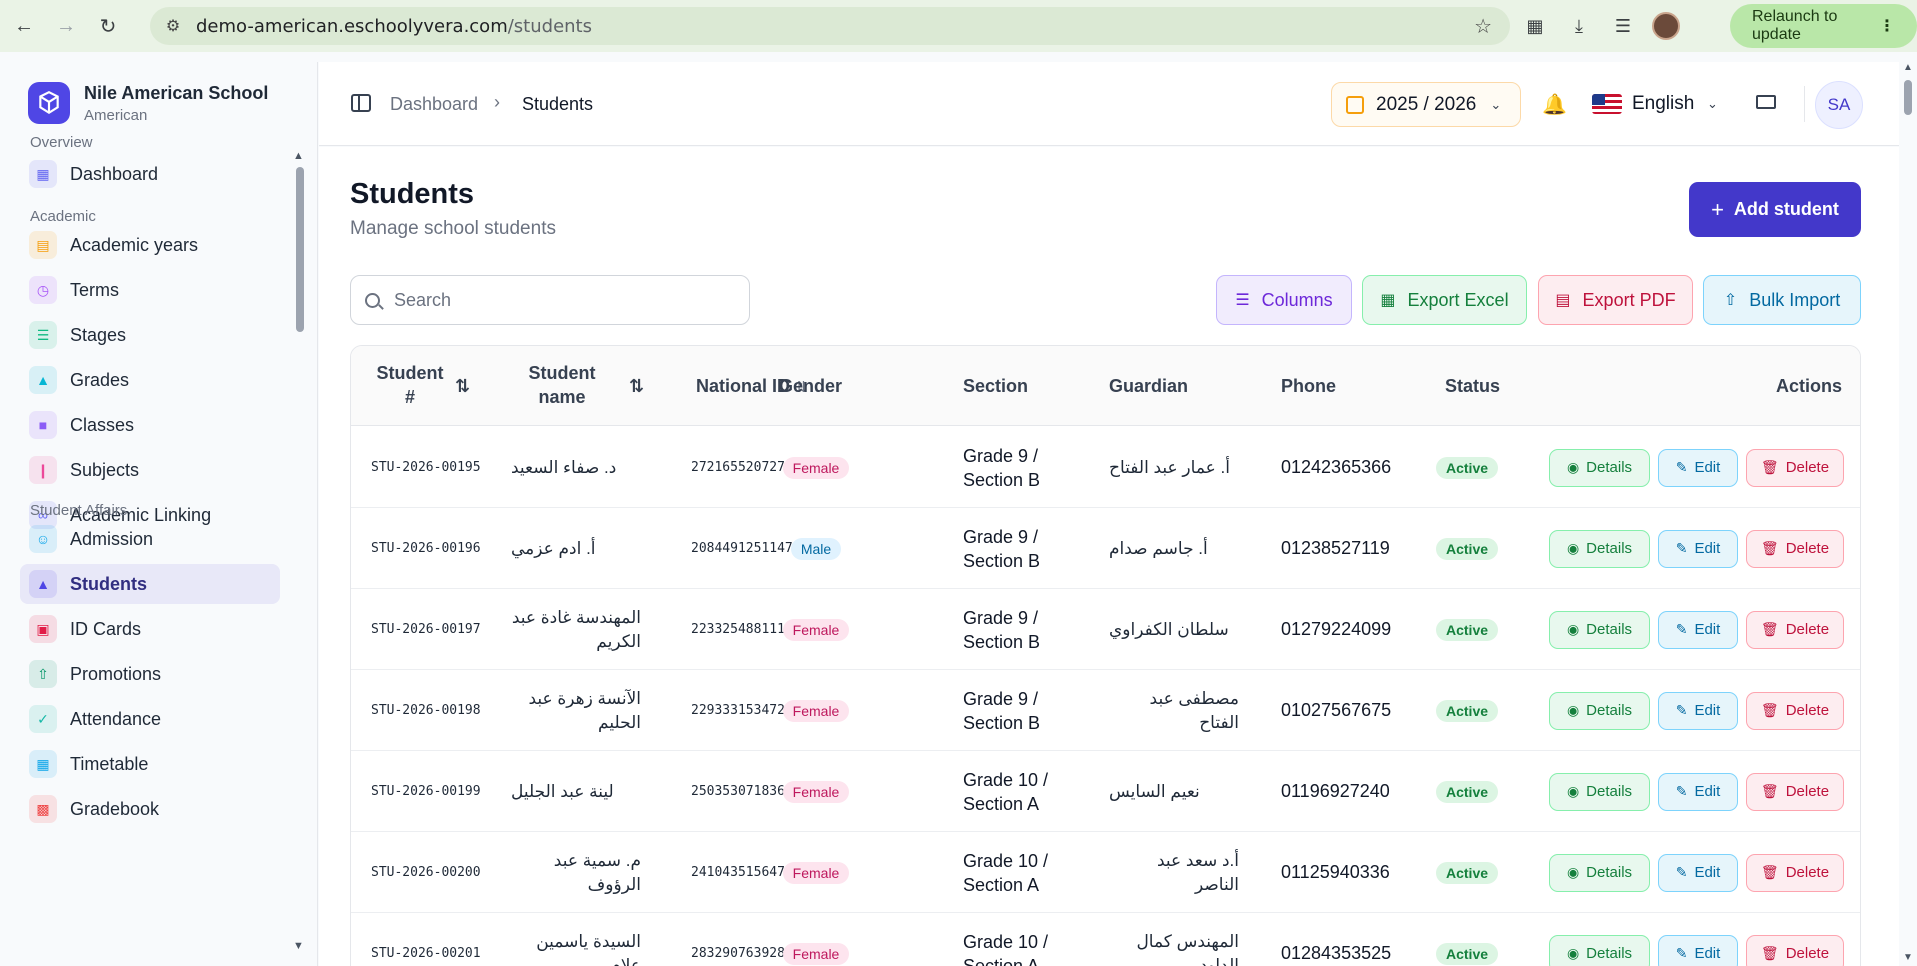 Image resolution: width=1917 pixels, height=966 pixels. I want to click on user-avatar: SA, so click(1839, 105).